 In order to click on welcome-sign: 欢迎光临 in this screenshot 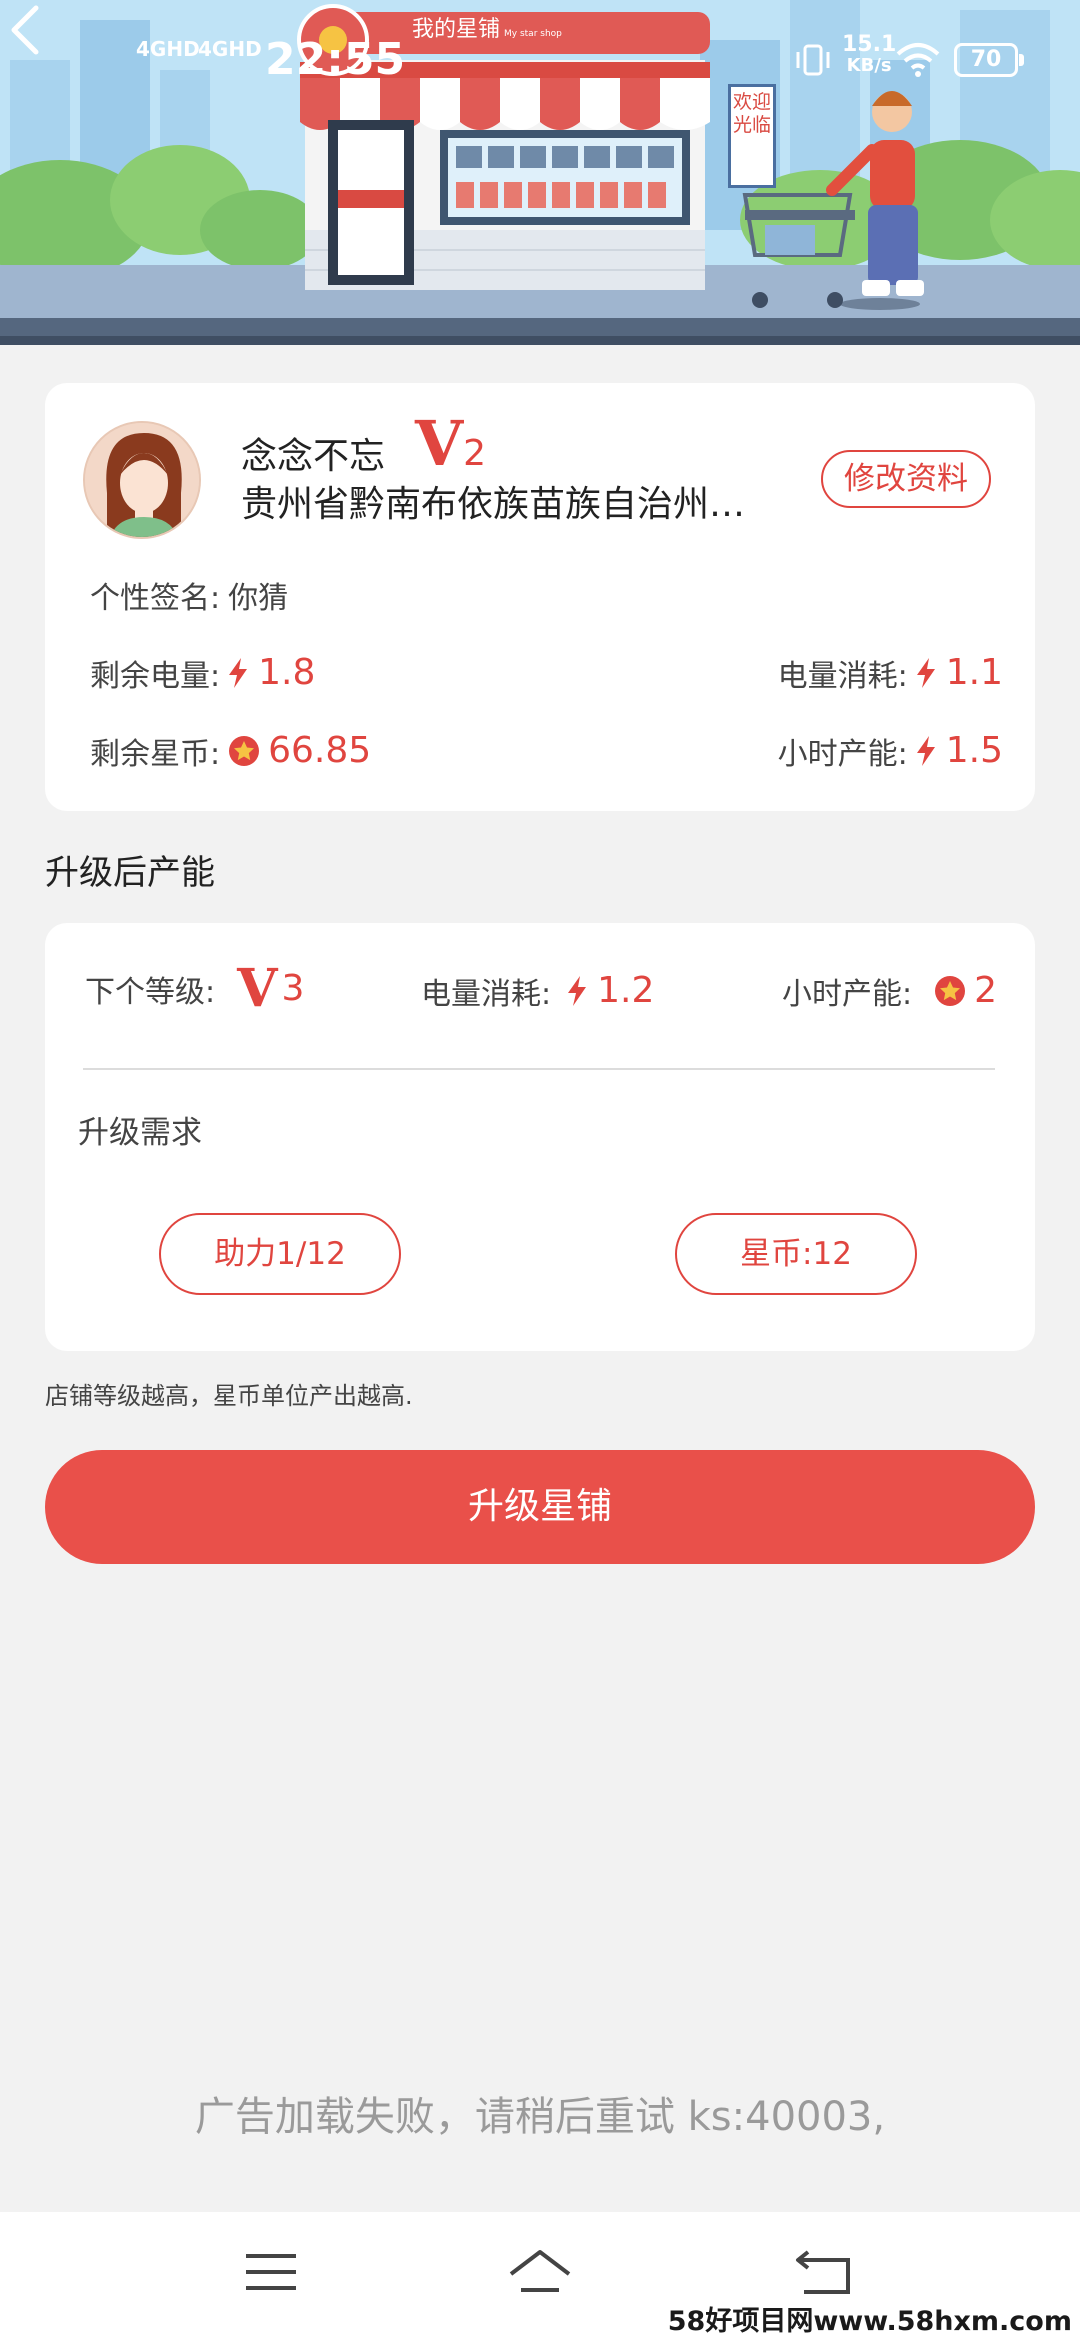, I will do `click(752, 136)`.